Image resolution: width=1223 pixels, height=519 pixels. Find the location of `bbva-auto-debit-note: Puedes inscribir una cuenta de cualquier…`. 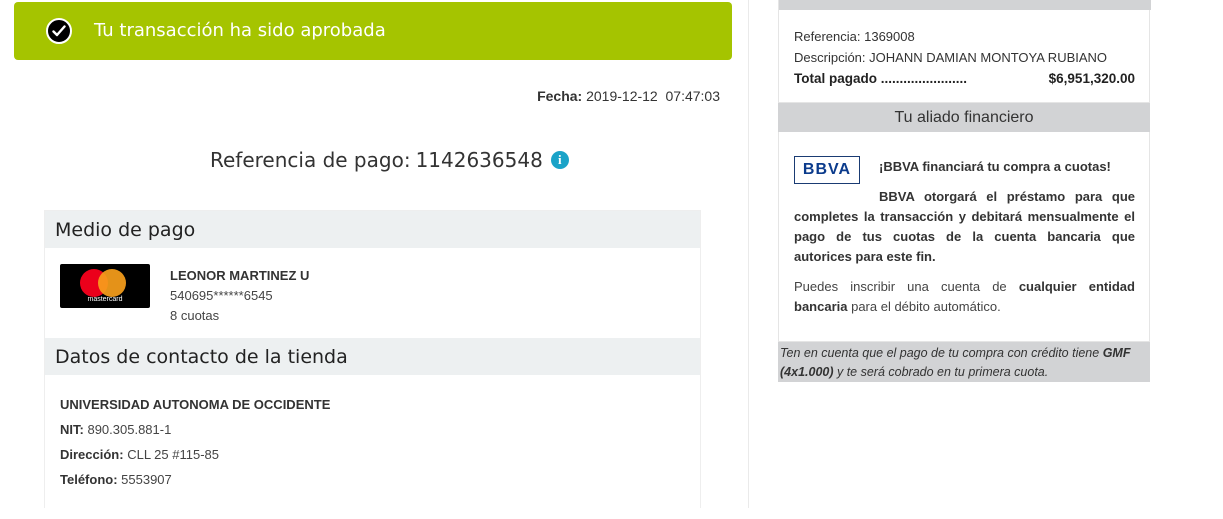

bbva-auto-debit-note: Puedes inscribir una cuenta de cualquier… is located at coordinates (964, 296).